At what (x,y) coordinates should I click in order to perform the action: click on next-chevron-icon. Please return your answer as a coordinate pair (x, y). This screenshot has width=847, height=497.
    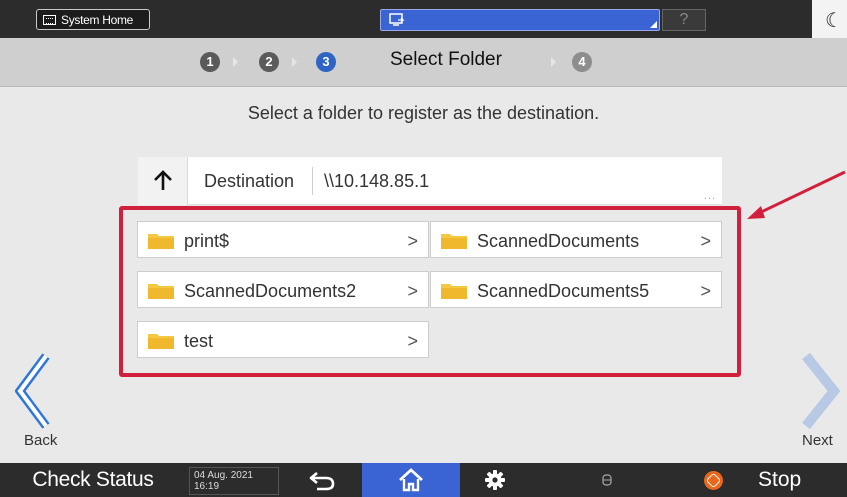
    Looking at the image, I should click on (821, 391).